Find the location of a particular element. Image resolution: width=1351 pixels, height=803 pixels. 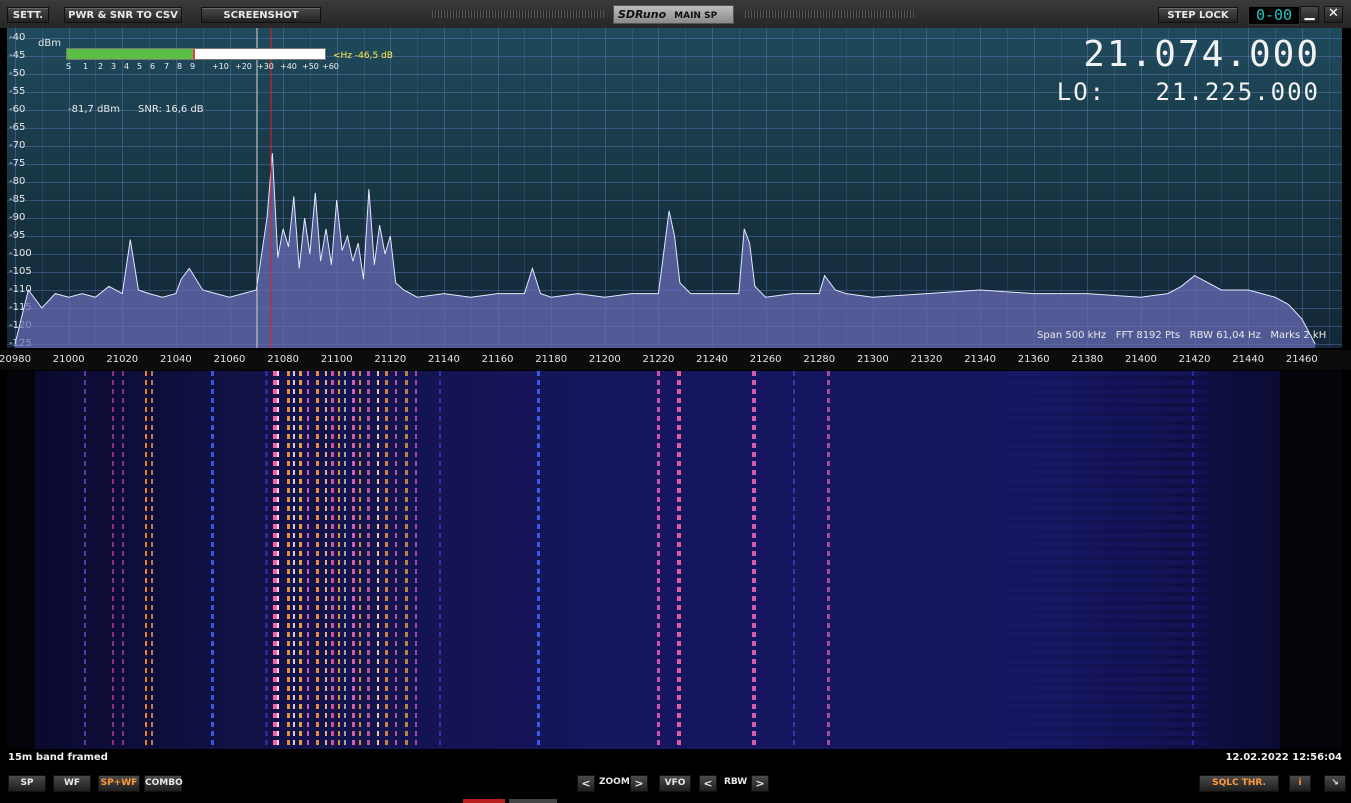

x-tick-label: 20980 is located at coordinates (15, 359).